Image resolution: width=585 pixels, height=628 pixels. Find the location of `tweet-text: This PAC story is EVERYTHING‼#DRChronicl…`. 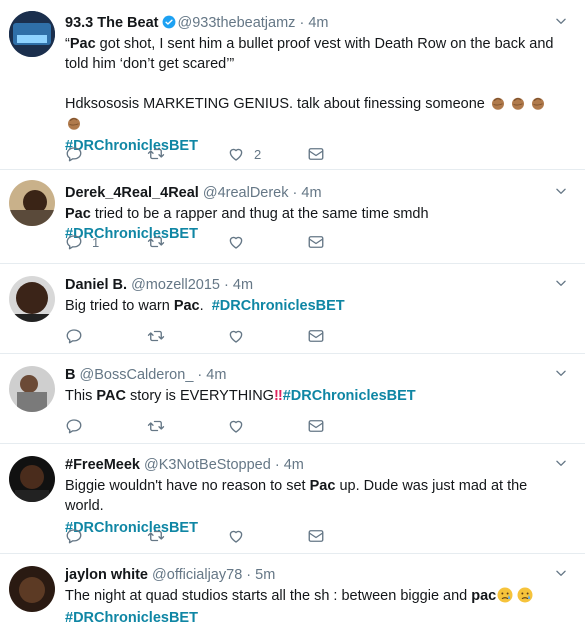

tweet-text: This PAC story is EVERYTHING‼#DRChronicl… is located at coordinates (240, 396).